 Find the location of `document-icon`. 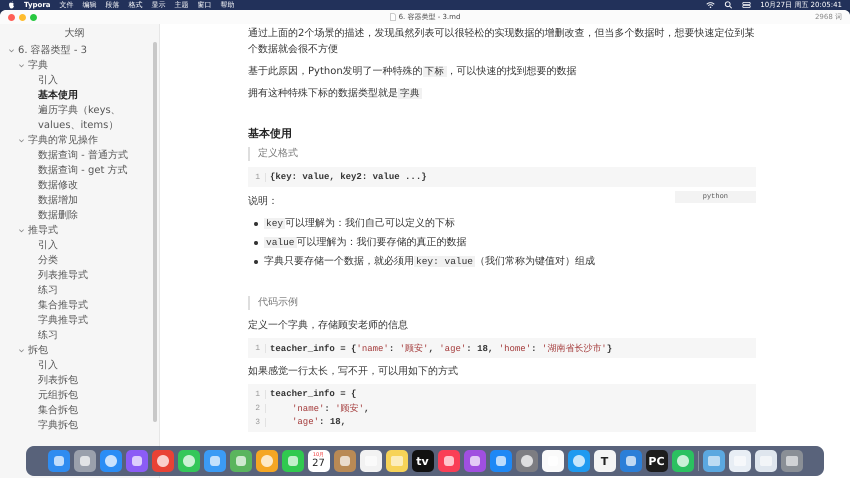

document-icon is located at coordinates (393, 17).